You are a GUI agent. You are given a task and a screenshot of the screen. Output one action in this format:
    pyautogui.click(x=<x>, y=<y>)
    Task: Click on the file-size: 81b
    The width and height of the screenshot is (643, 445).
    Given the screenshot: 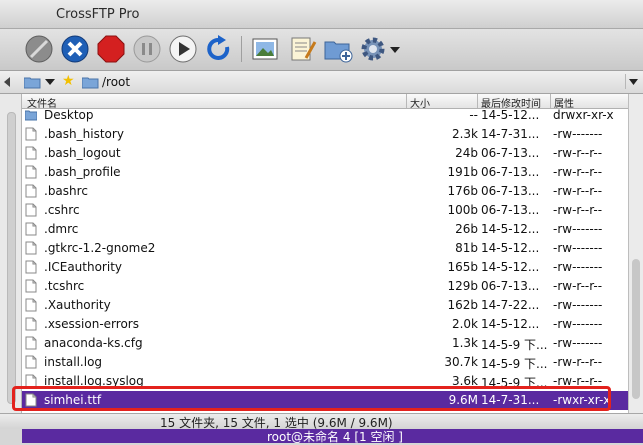 What is the action you would take?
    pyautogui.click(x=466, y=248)
    